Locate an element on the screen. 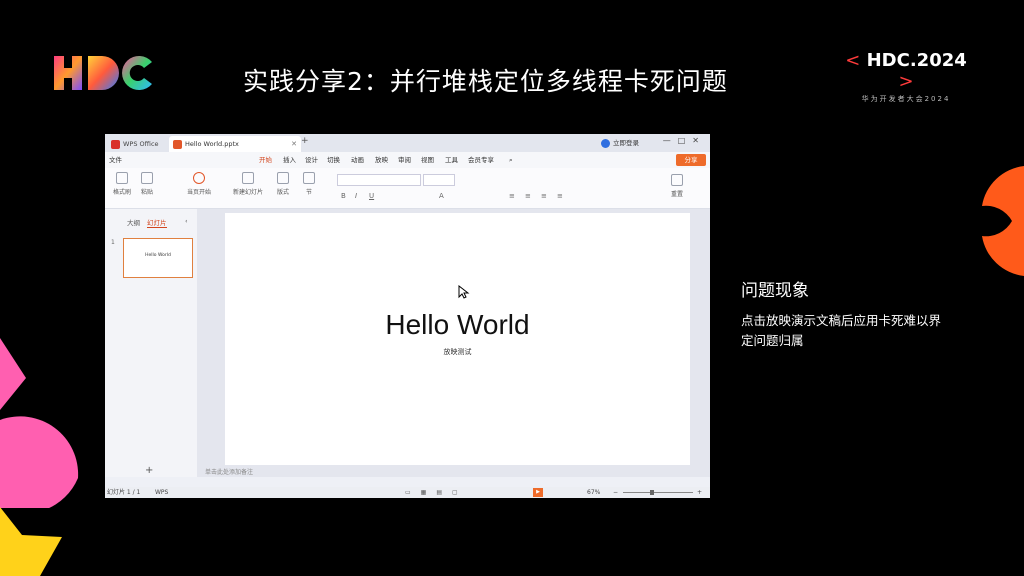 This screenshot has width=1024, height=576. menu-review: 审阅 is located at coordinates (404, 160).